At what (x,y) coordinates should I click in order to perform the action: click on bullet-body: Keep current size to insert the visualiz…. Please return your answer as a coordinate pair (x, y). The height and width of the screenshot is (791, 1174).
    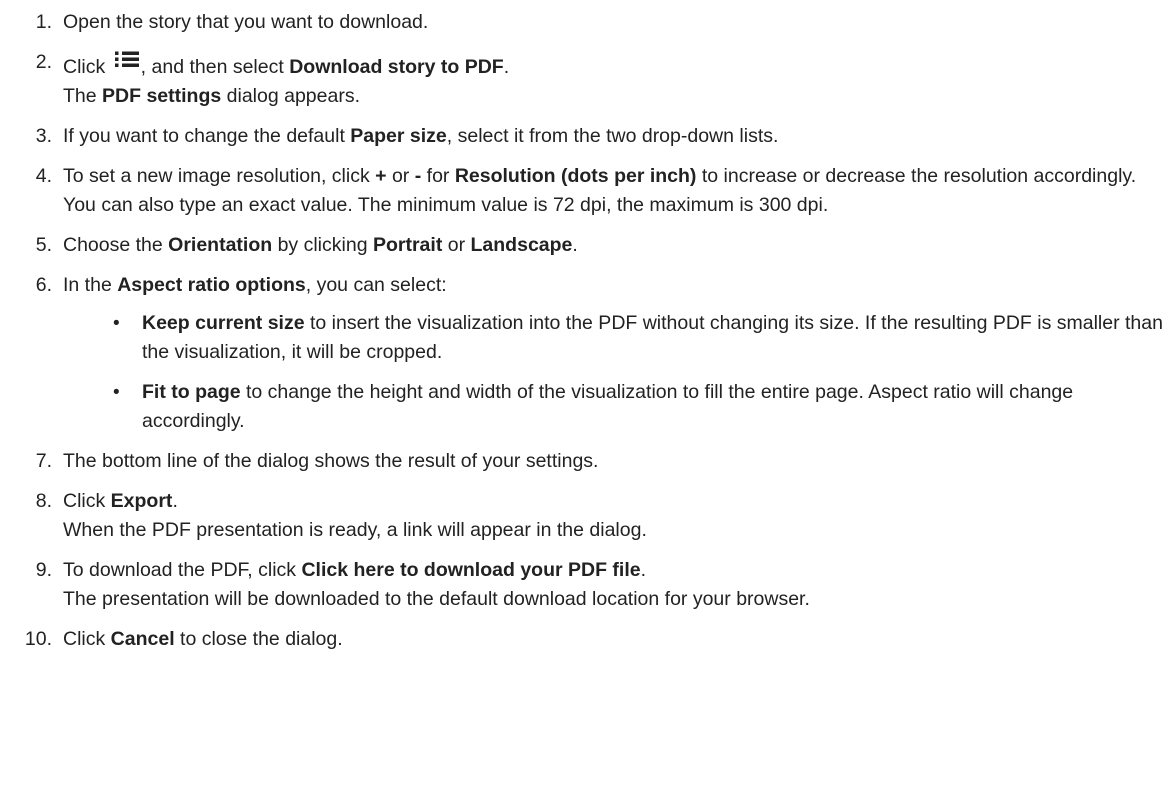
    Looking at the image, I should click on (654, 338).